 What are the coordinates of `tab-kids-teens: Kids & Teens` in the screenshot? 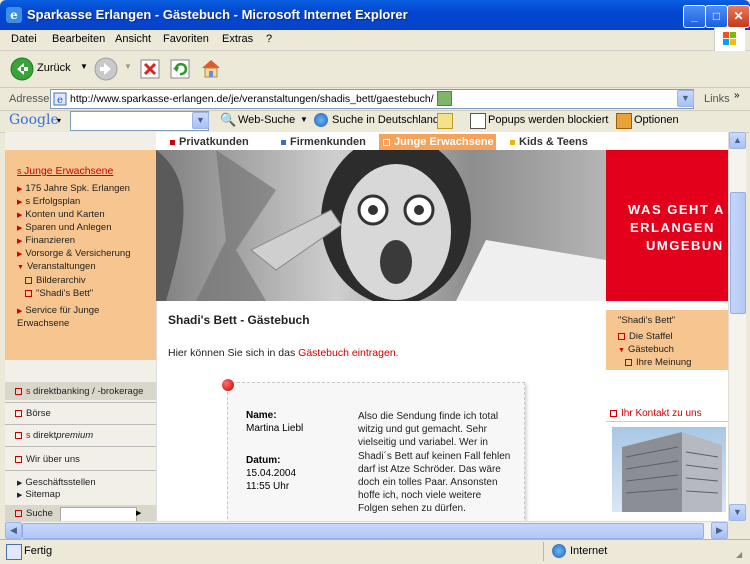 It's located at (549, 142).